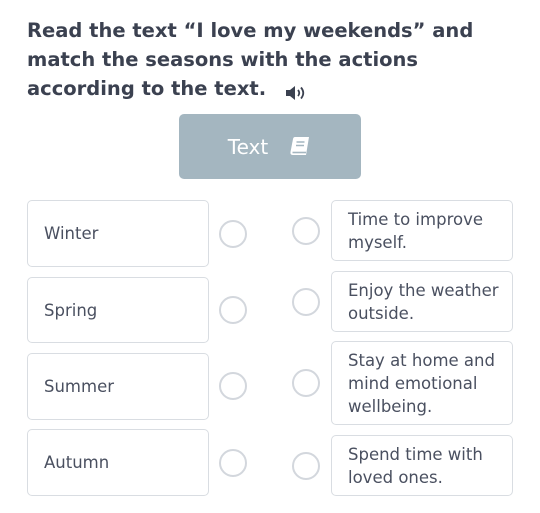 The width and height of the screenshot is (540, 513). I want to click on season-card-winter: Winter, so click(118, 233).